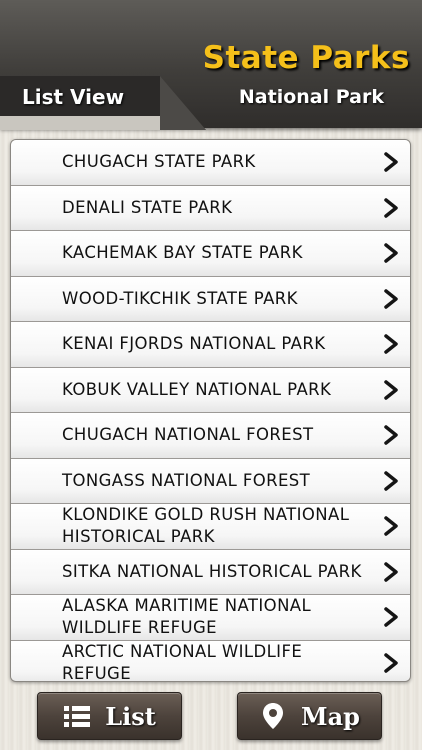  I want to click on map-button-label: Map, so click(330, 716).